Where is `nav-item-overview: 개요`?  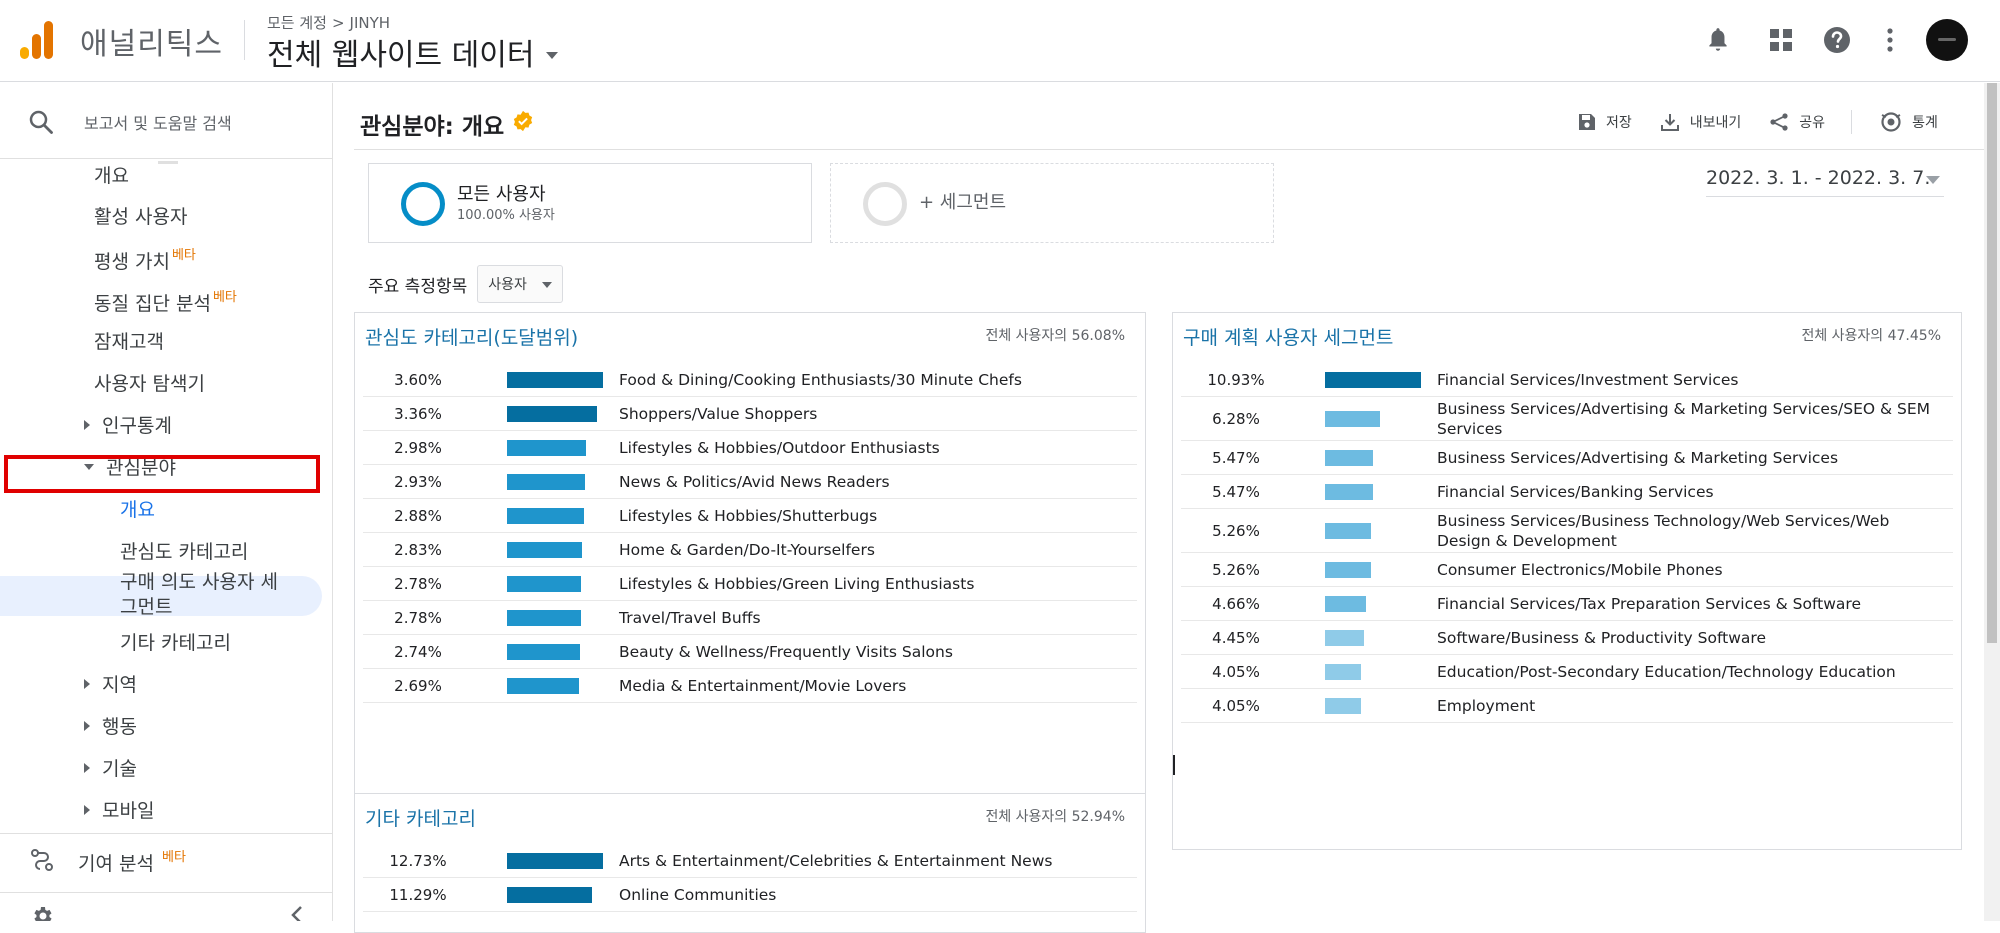
nav-item-overview: 개요 is located at coordinates (111, 174).